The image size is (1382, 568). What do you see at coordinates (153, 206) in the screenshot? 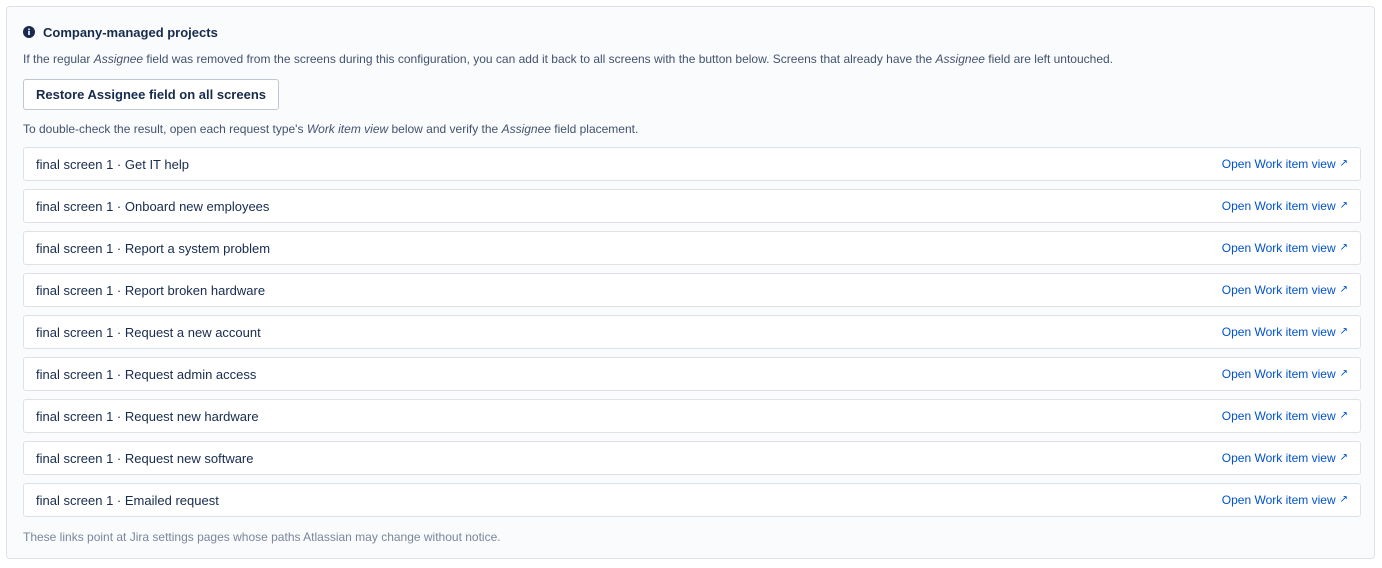
I see `request-type-label: final screen 1 · Onboard new employees` at bounding box center [153, 206].